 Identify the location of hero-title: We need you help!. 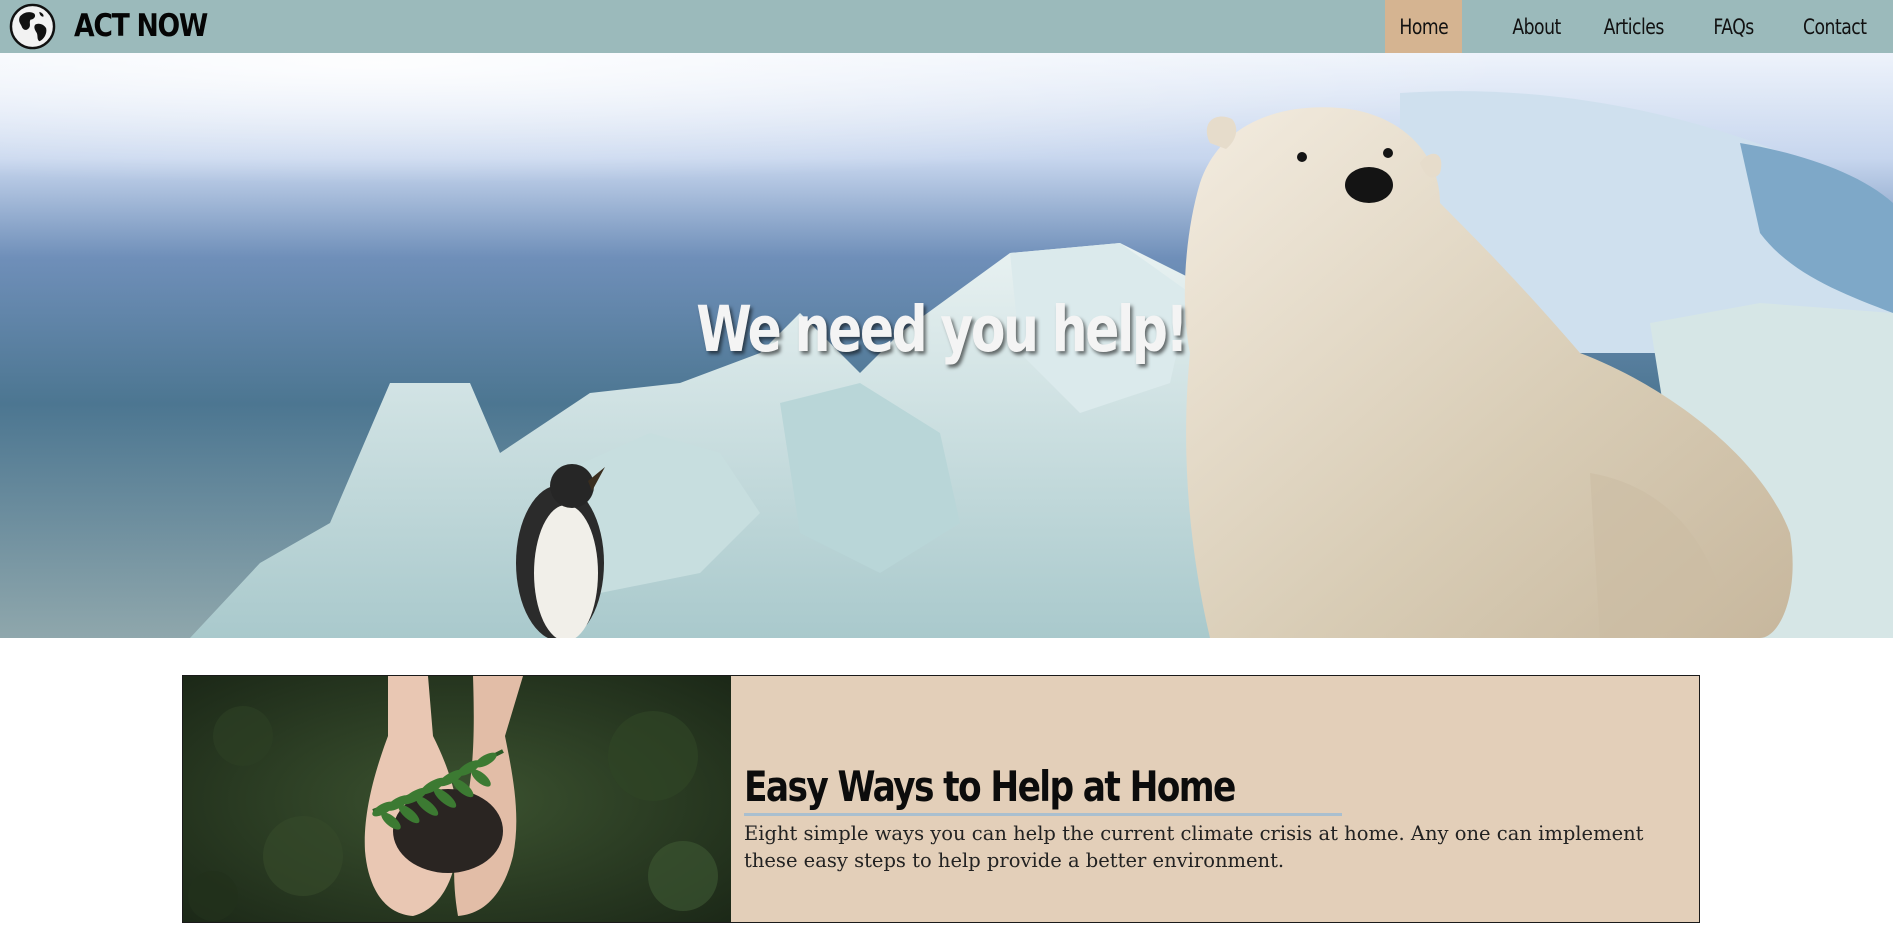
(941, 329).